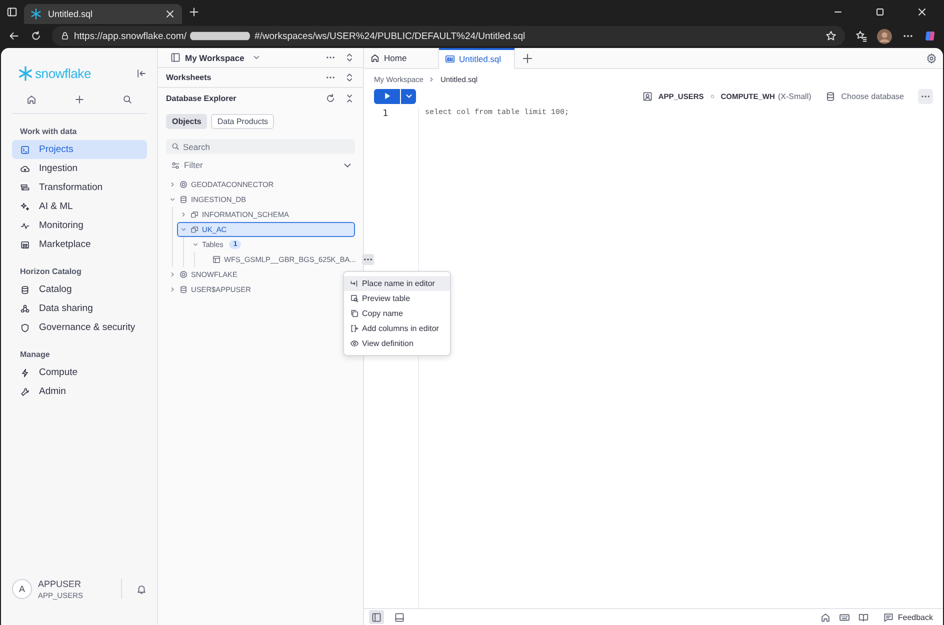 This screenshot has width=944, height=625. I want to click on filter-tab: Data Products, so click(242, 121).